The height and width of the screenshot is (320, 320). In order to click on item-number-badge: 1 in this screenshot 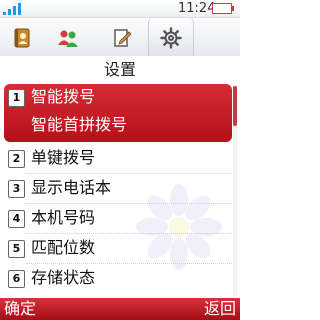, I will do `click(16, 98)`.